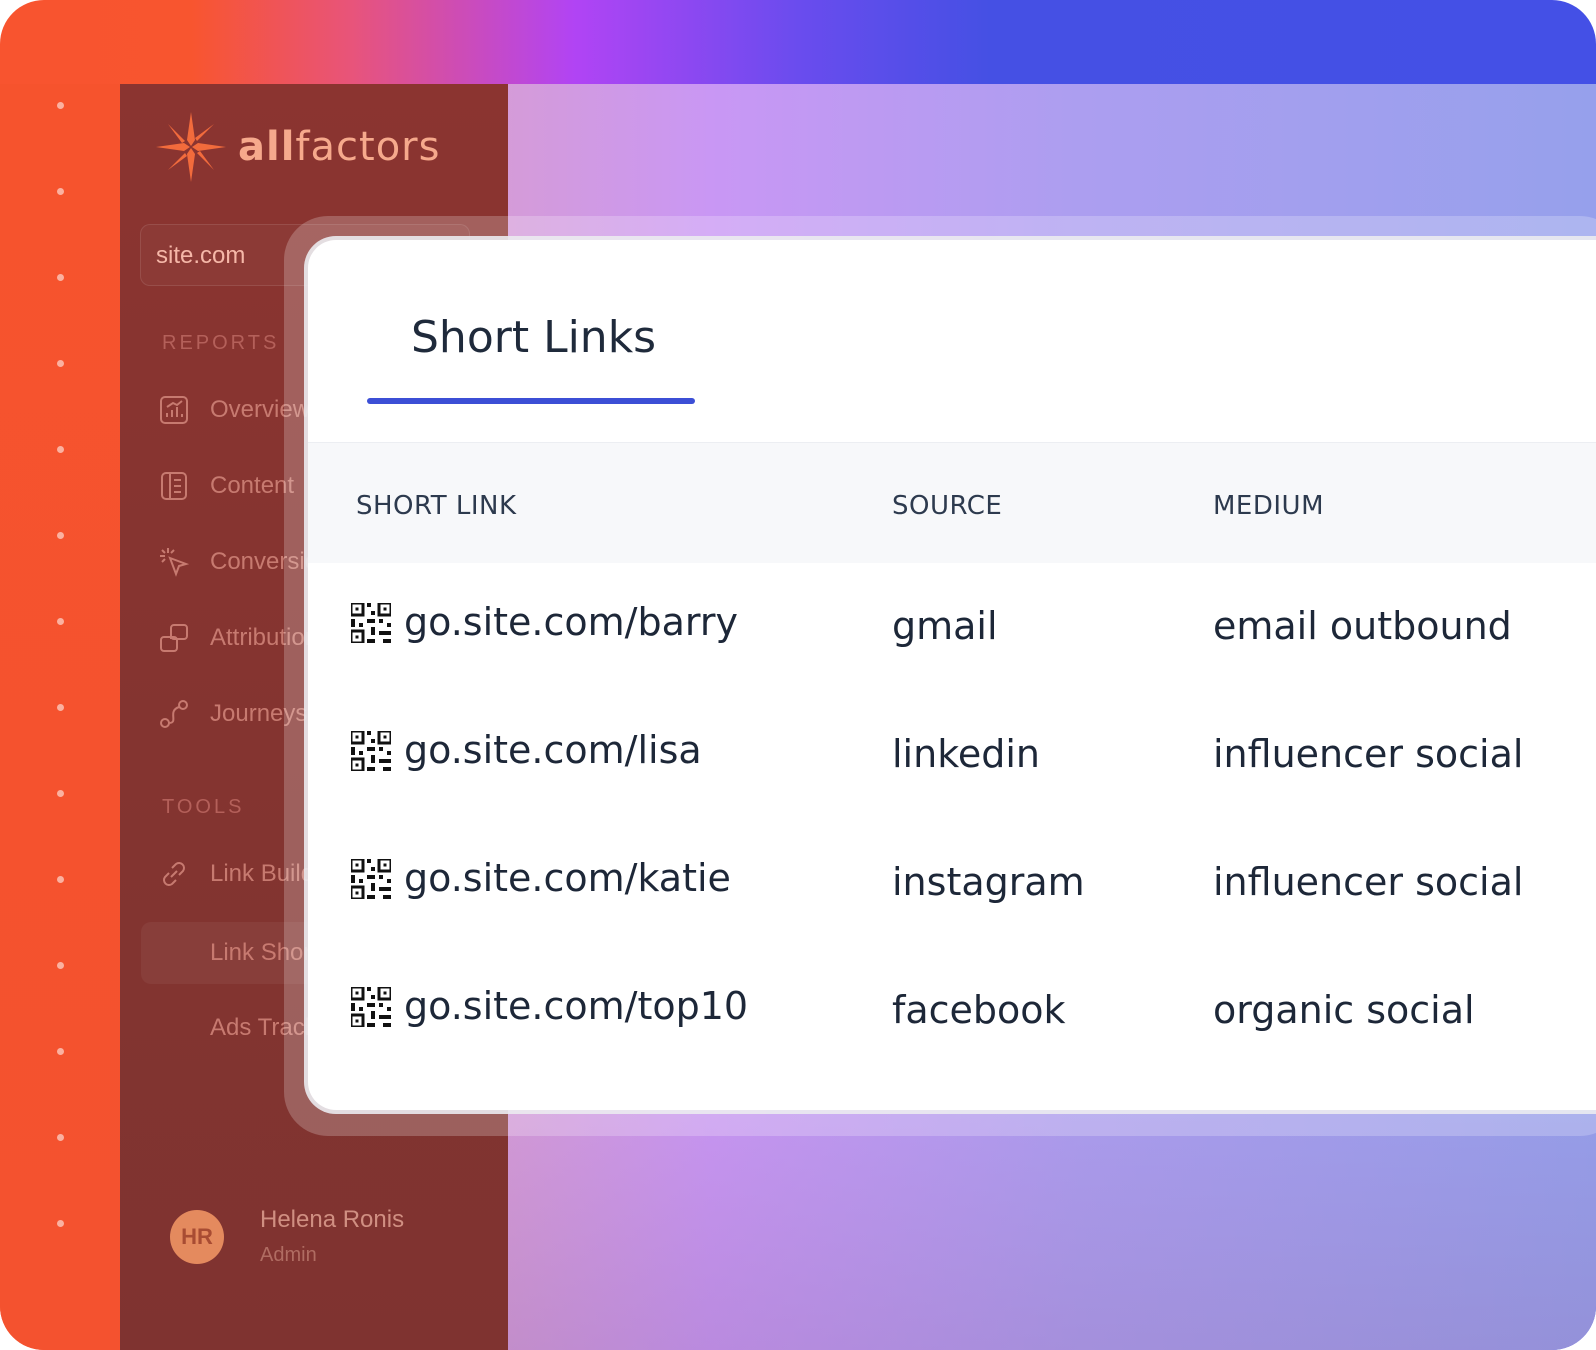 Image resolution: width=1596 pixels, height=1350 pixels. Describe the element at coordinates (988, 882) in the screenshot. I see `source-cell: instagram` at that location.